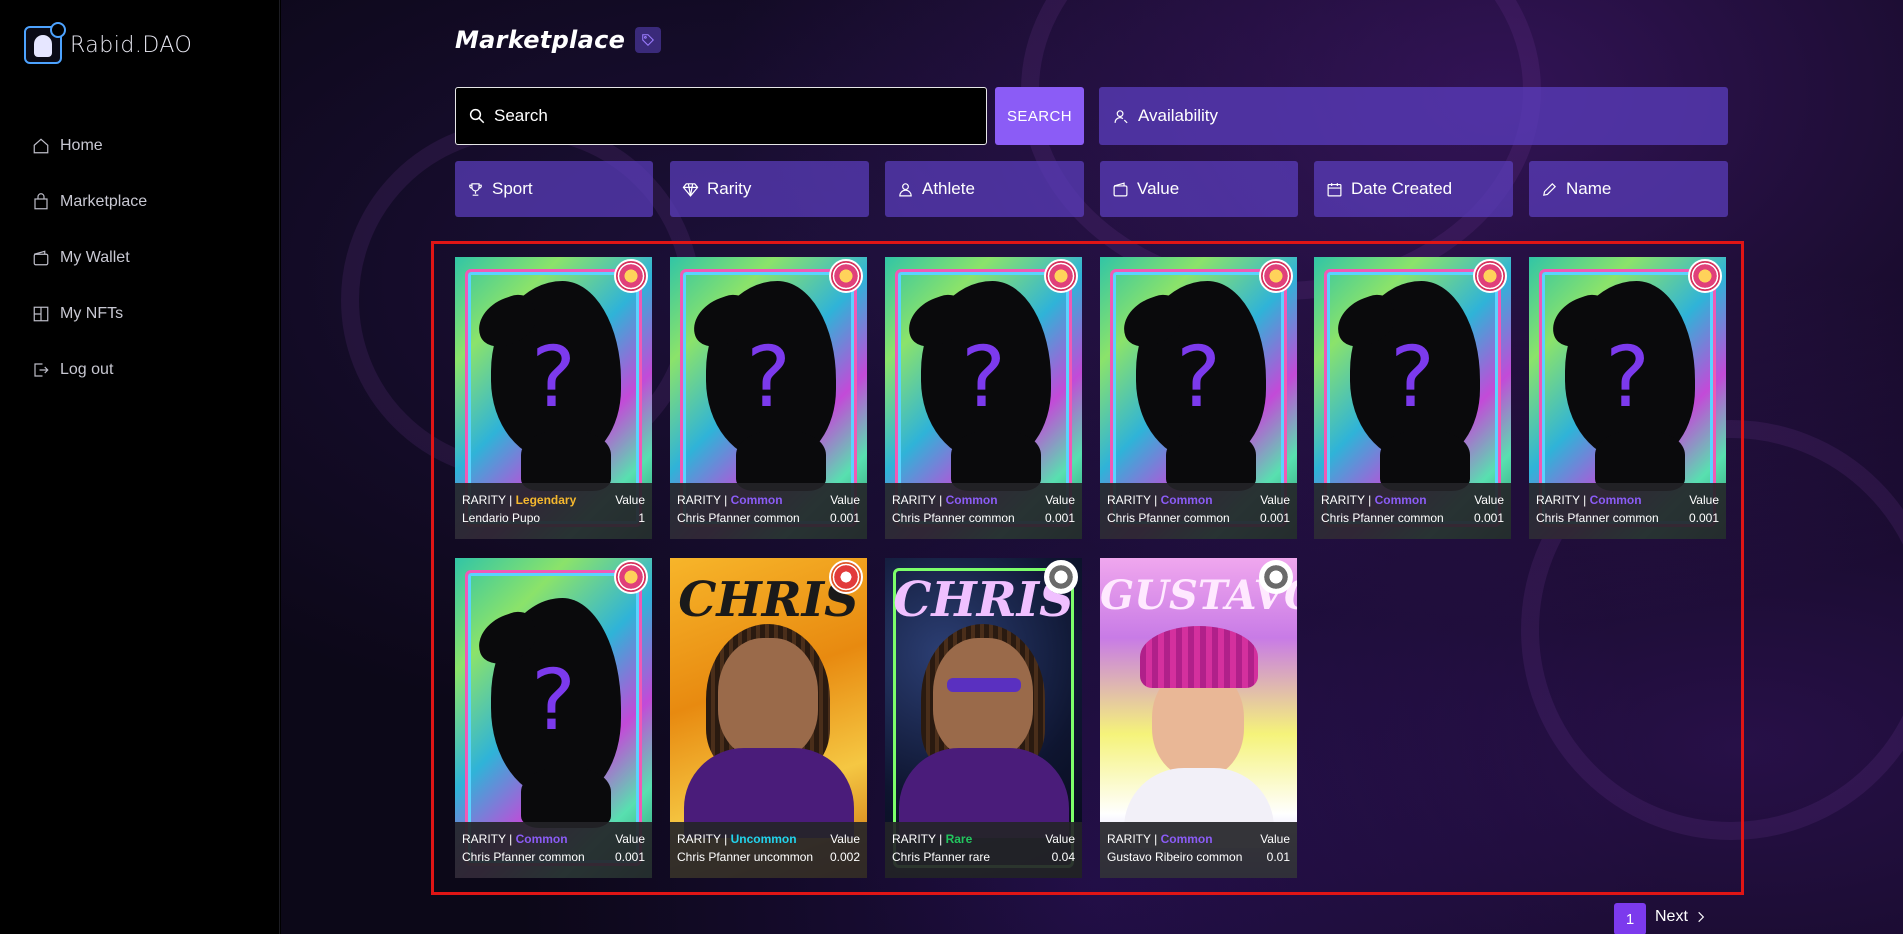  I want to click on page-header: Marketplace, so click(558, 40).